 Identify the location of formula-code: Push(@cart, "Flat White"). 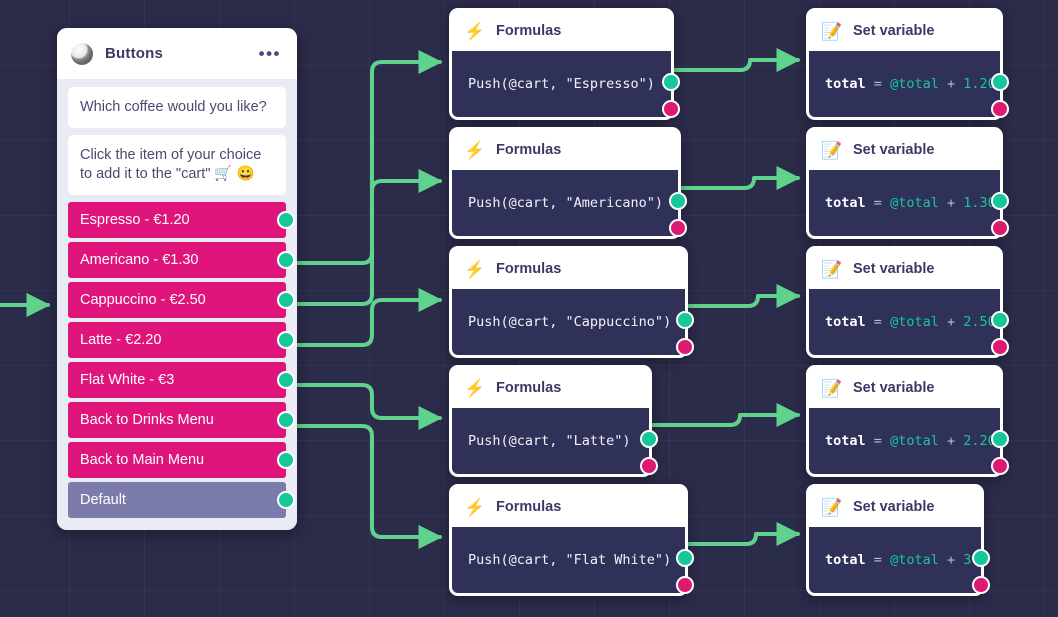
(570, 560).